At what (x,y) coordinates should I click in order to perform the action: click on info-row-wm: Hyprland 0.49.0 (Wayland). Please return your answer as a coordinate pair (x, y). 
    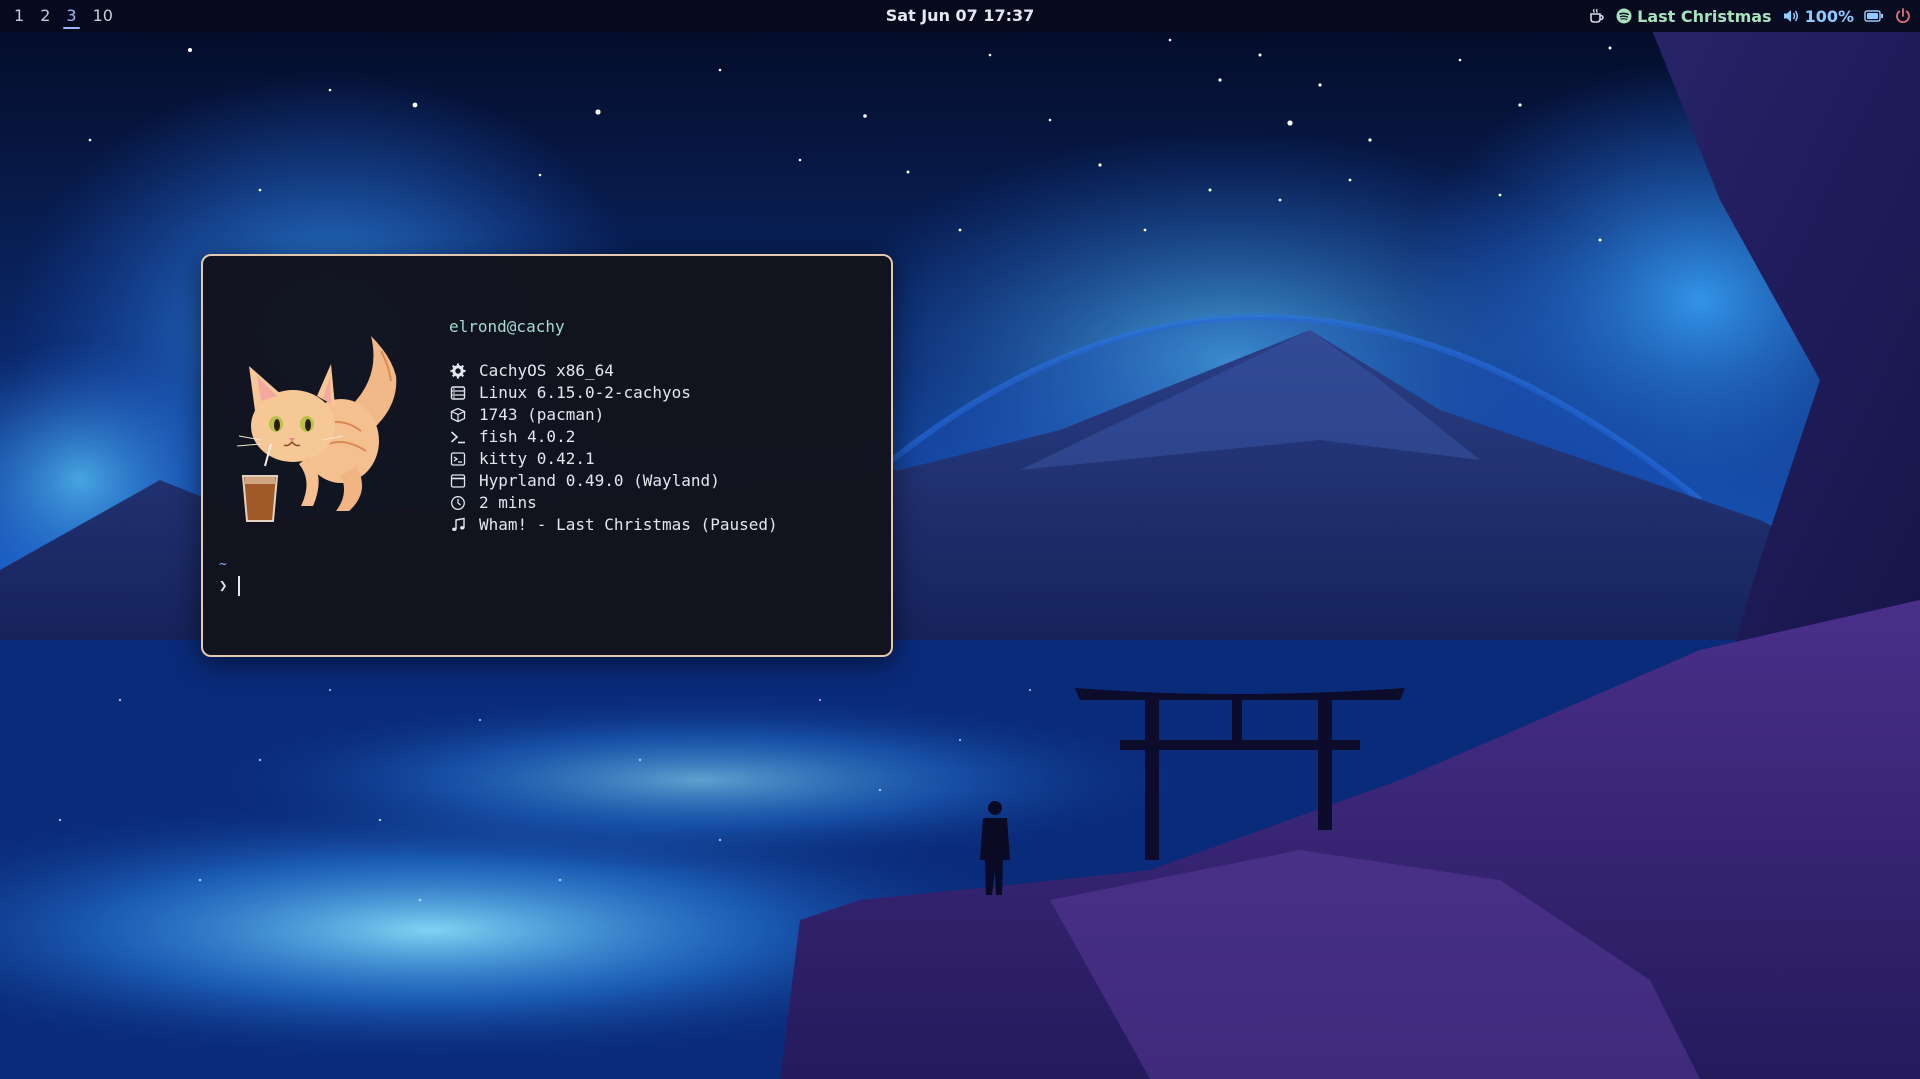
    Looking at the image, I should click on (613, 481).